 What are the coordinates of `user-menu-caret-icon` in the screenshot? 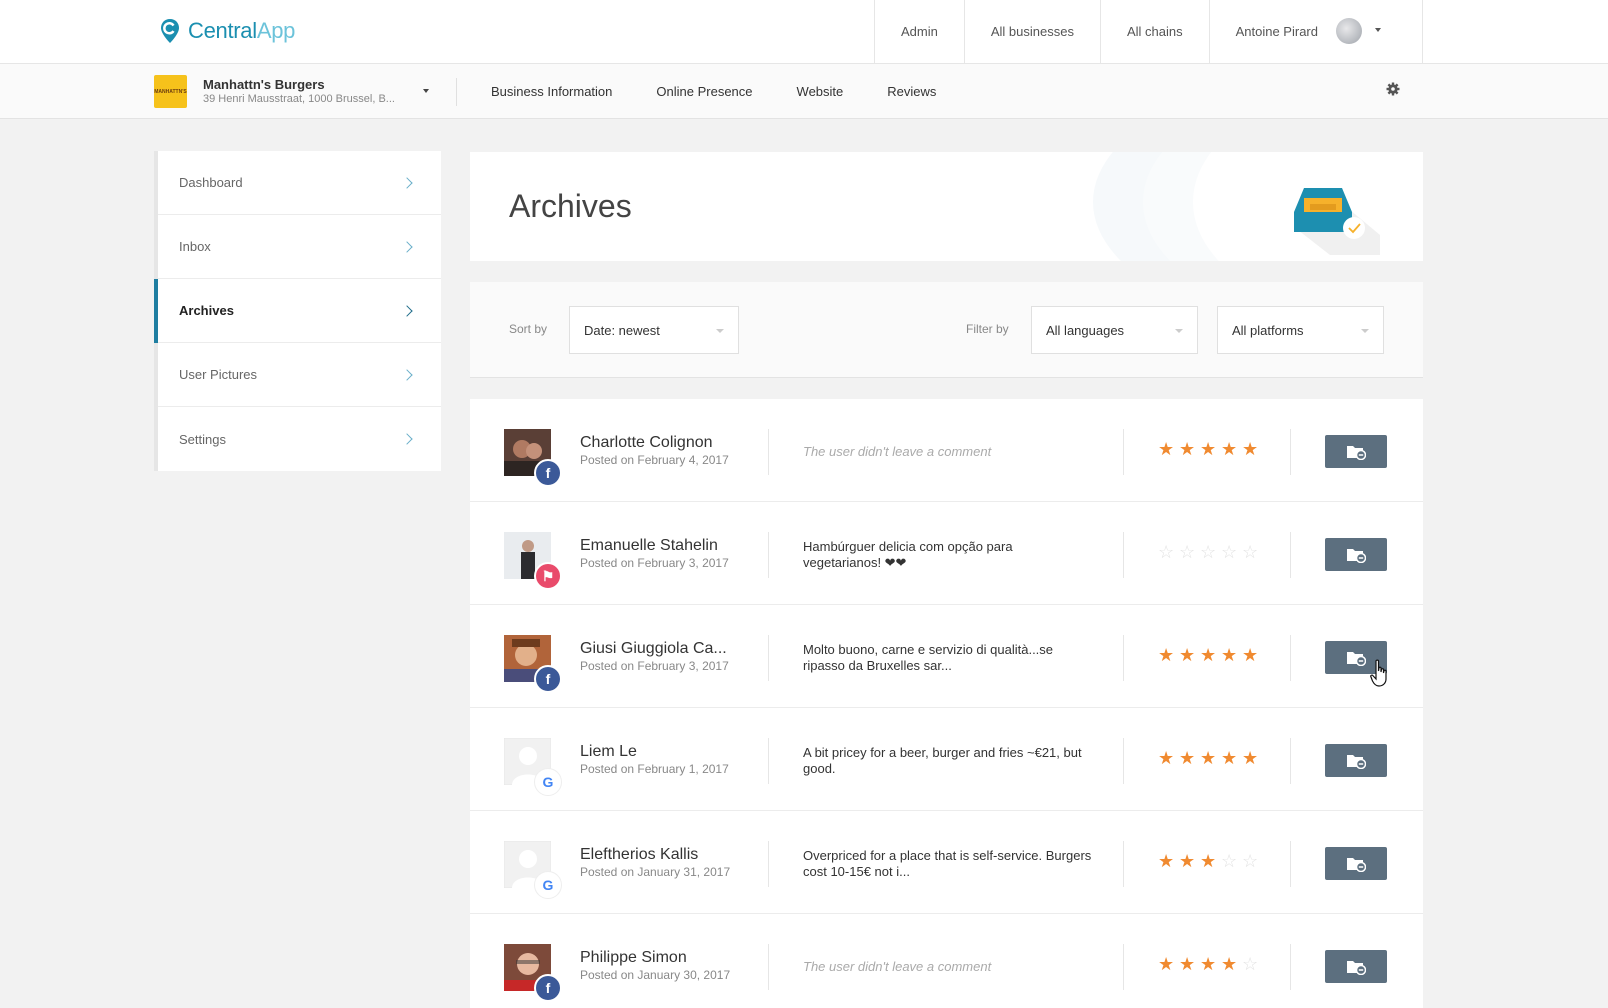 It's located at (1378, 30).